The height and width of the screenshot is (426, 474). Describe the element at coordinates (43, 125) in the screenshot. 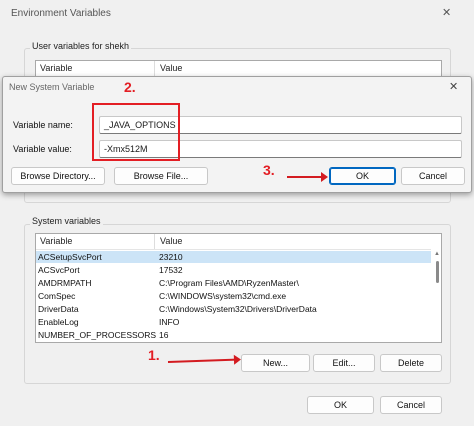

I see `variable-name-label: Variable name:` at that location.